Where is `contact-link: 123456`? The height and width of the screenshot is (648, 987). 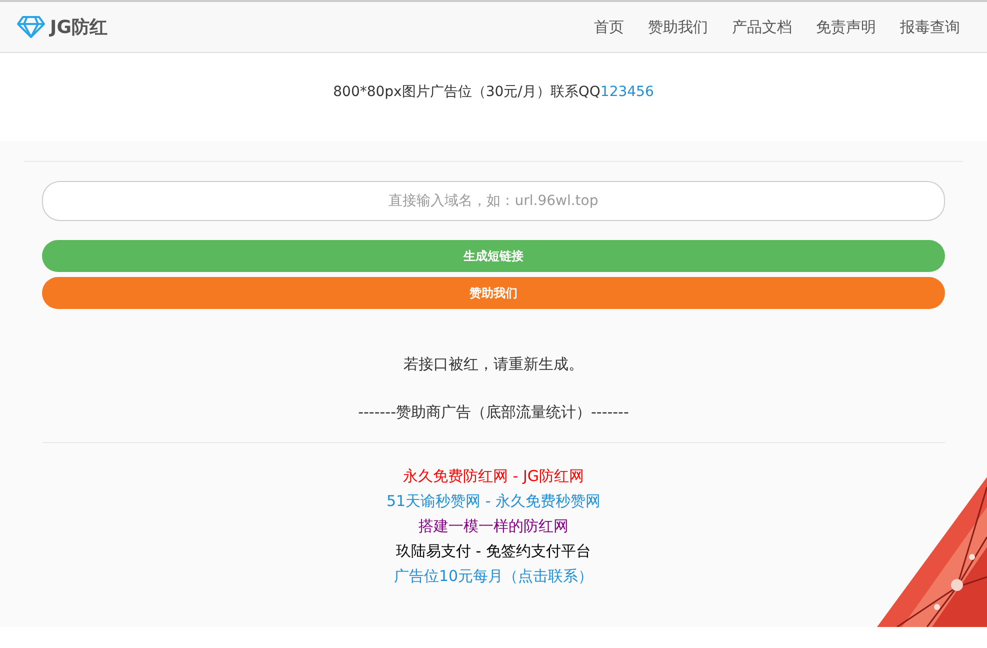 contact-link: 123456 is located at coordinates (627, 92).